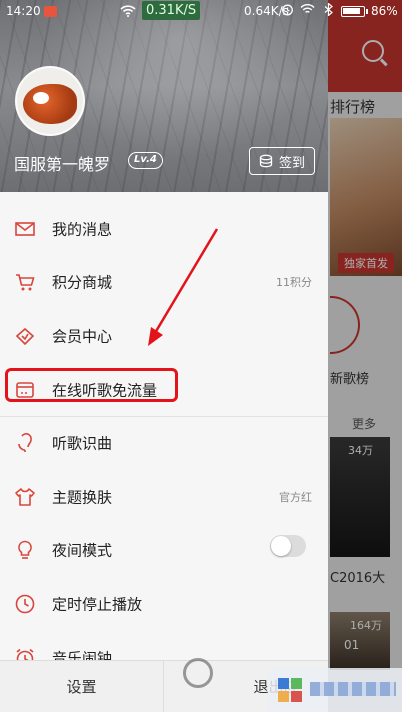 This screenshot has height=712, width=402. I want to click on watermark-logo-icon, so click(290, 690).